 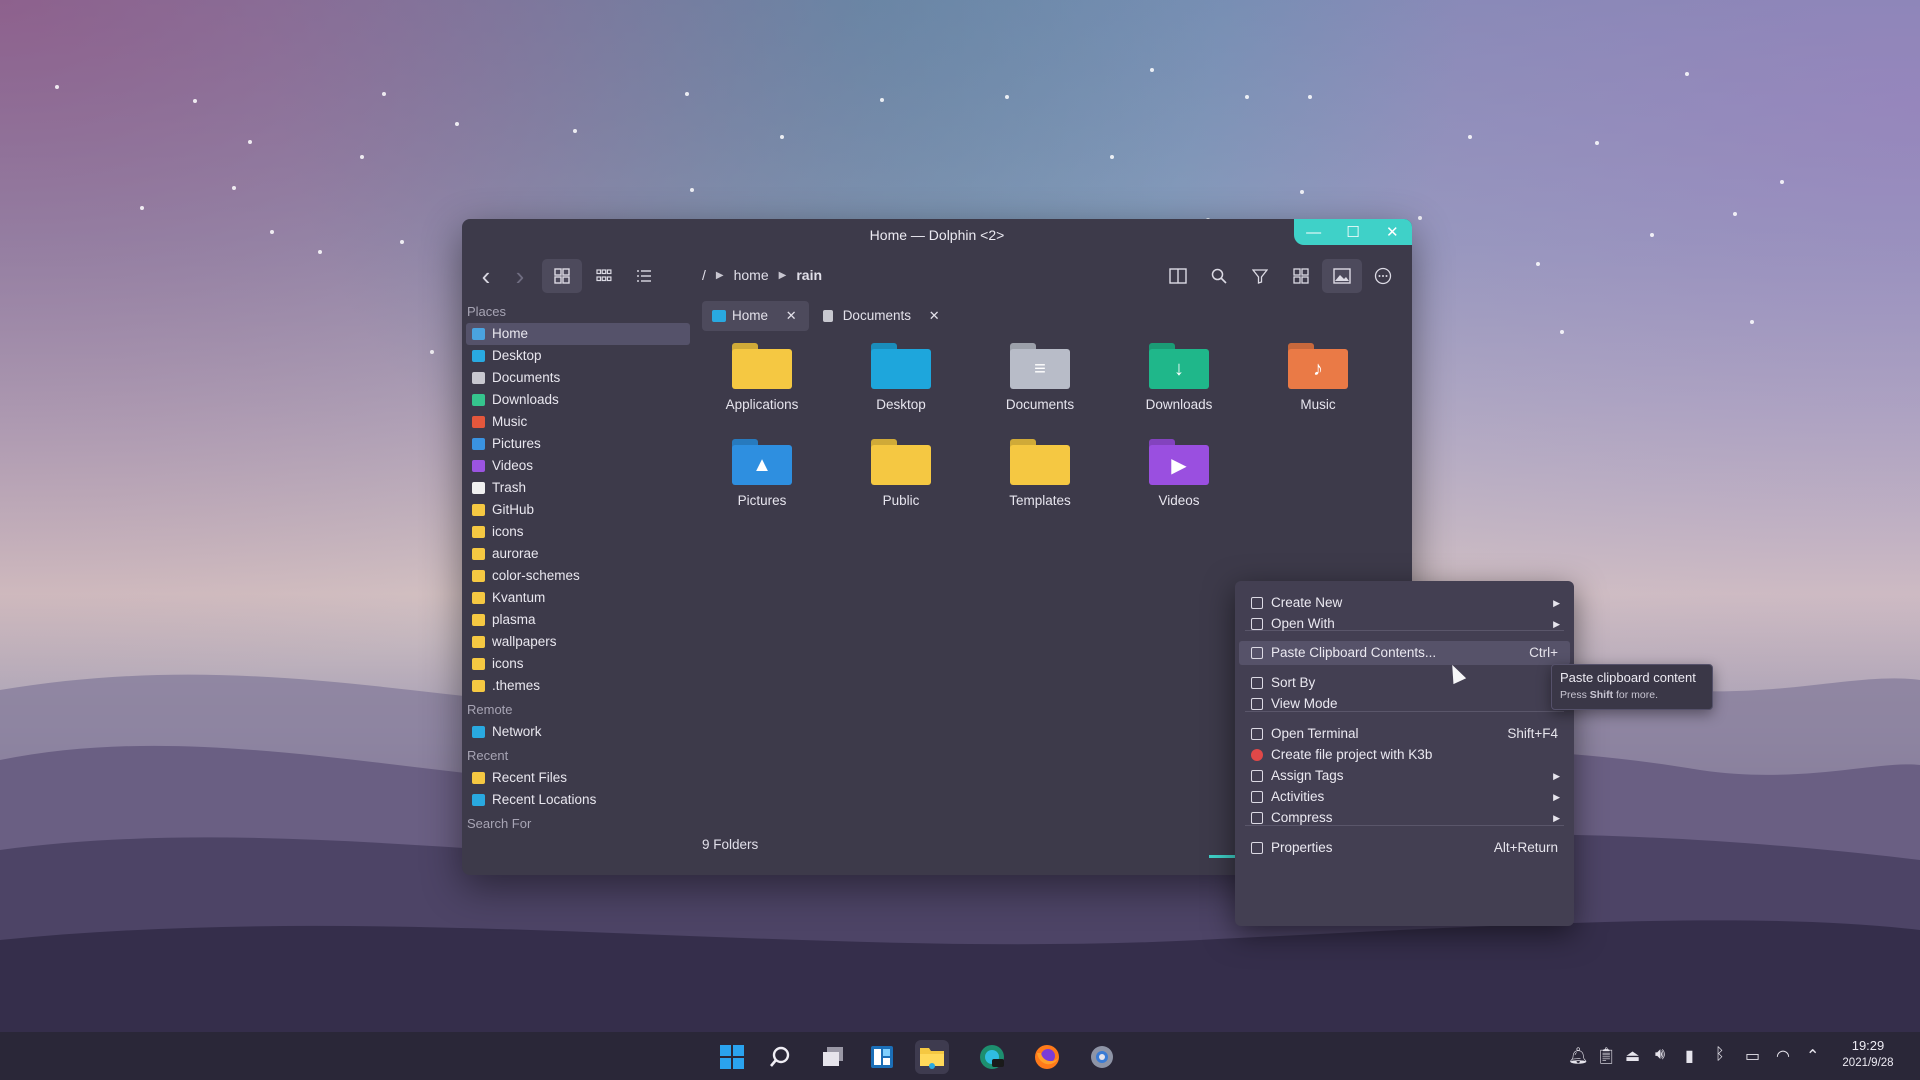 I want to click on preview-button, so click(x=1342, y=276).